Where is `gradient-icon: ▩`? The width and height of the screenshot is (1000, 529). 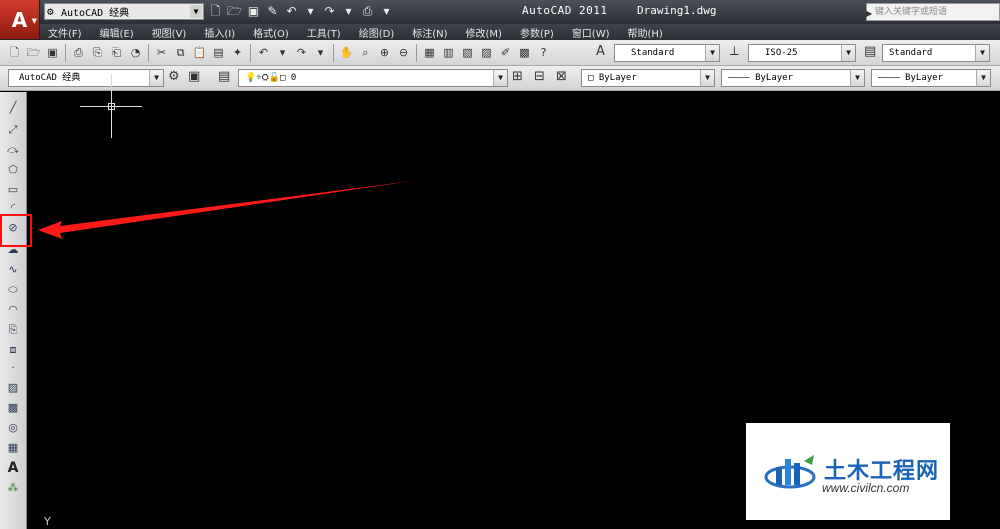
gradient-icon: ▩ is located at coordinates (13, 408).